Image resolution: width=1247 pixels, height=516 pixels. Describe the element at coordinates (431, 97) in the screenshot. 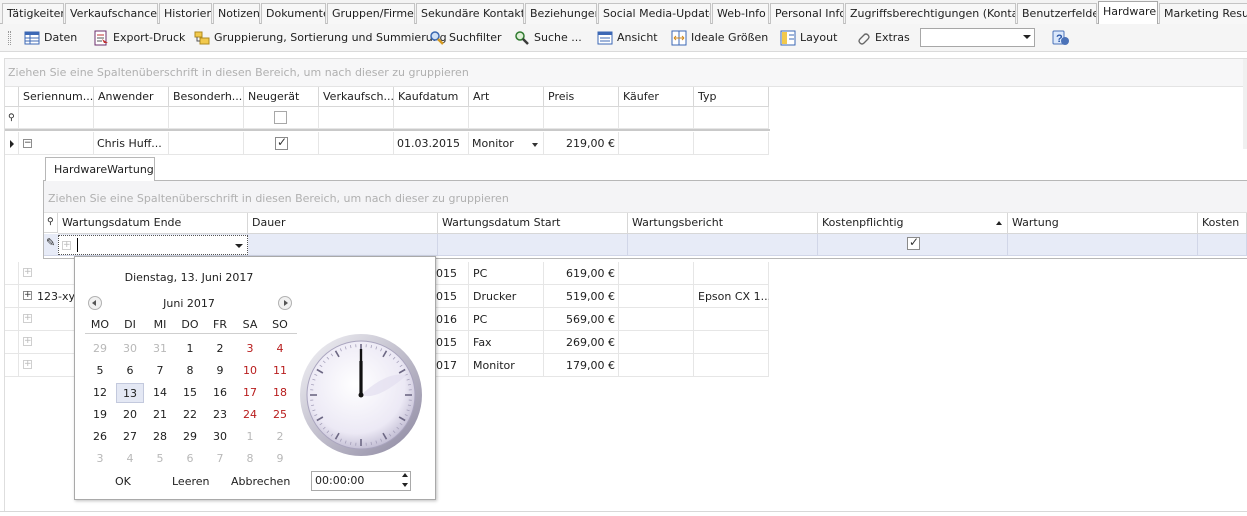

I see `column-header: Kaufdatum` at that location.